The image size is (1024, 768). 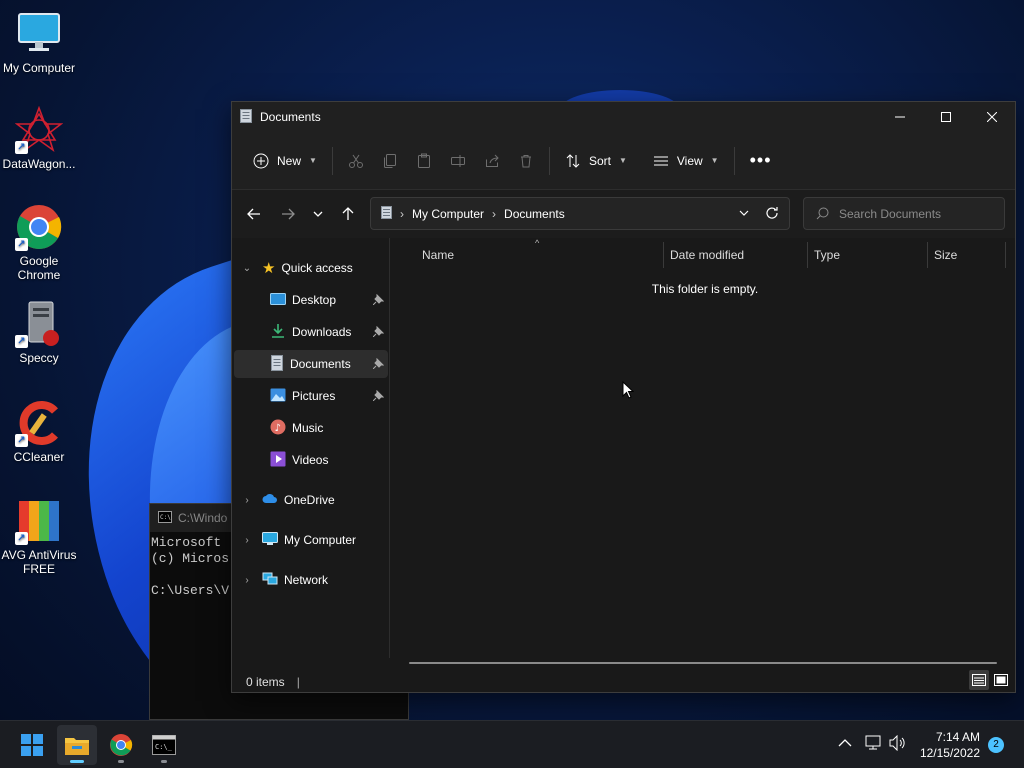 I want to click on notification-badge: 2, so click(x=996, y=745).